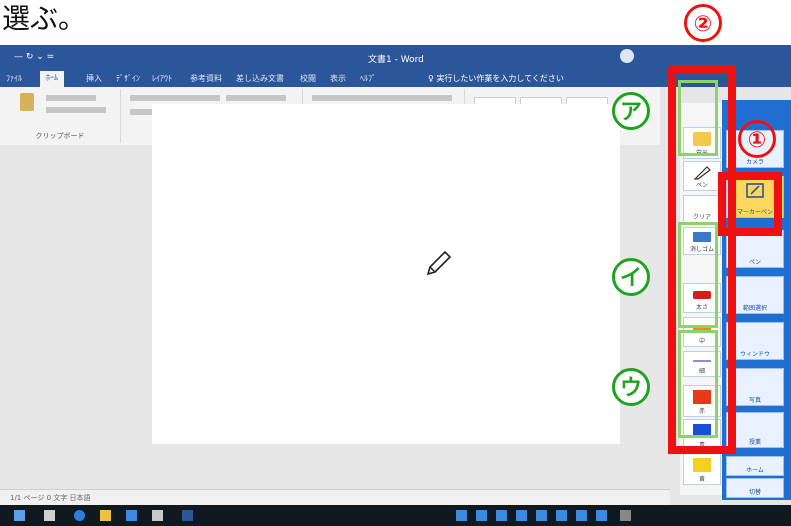 The width and height of the screenshot is (791, 526). What do you see at coordinates (60, 136) in the screenshot?
I see `ribbon-group-label: クリップボード` at bounding box center [60, 136].